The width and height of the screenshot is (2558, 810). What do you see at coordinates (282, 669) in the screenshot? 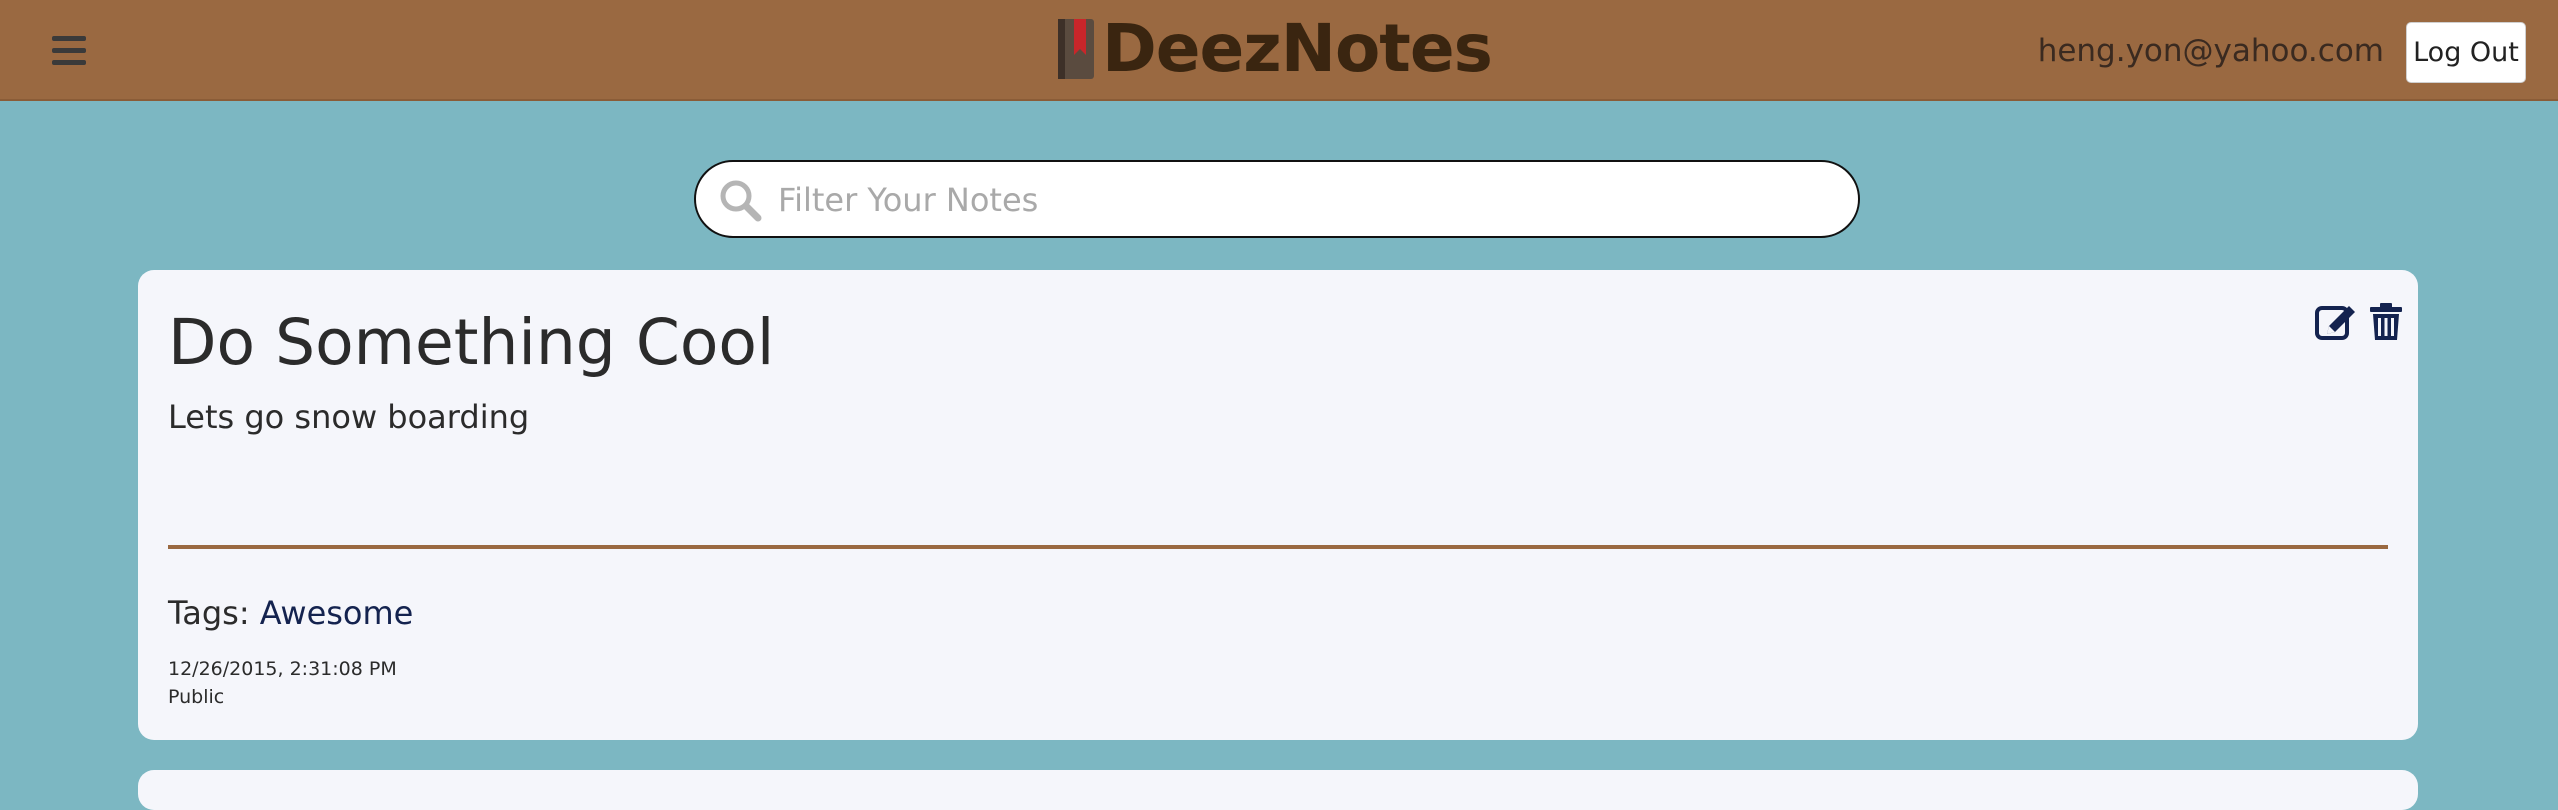
I see `note-timestamp: 12/26/2015, 2:31:08 PM` at bounding box center [282, 669].